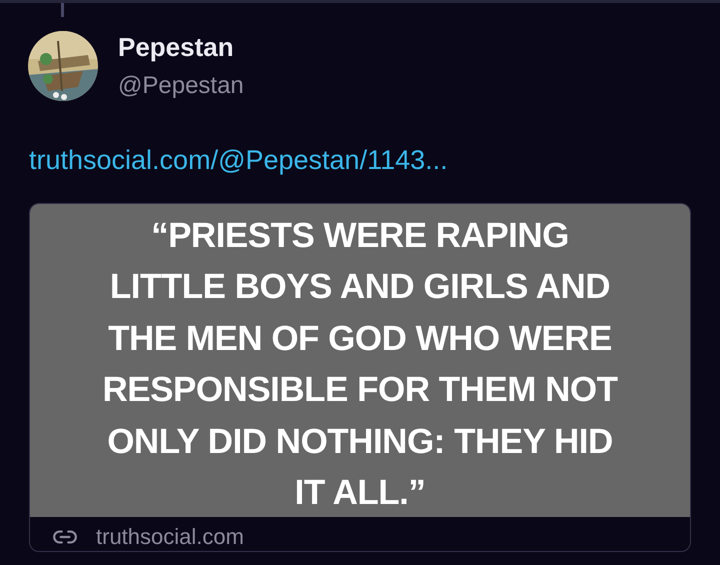 The image size is (720, 565). I want to click on author-name: Pepestan, so click(181, 47).